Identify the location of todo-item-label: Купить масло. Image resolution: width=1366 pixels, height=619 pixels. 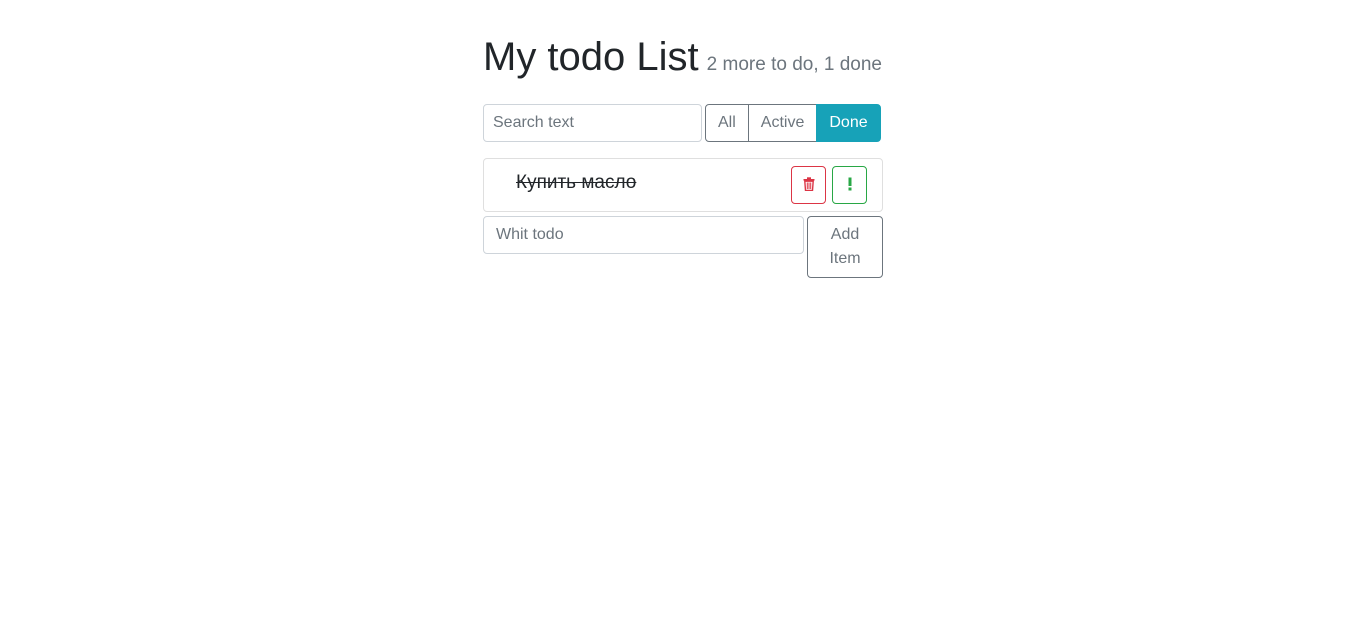
(576, 183).